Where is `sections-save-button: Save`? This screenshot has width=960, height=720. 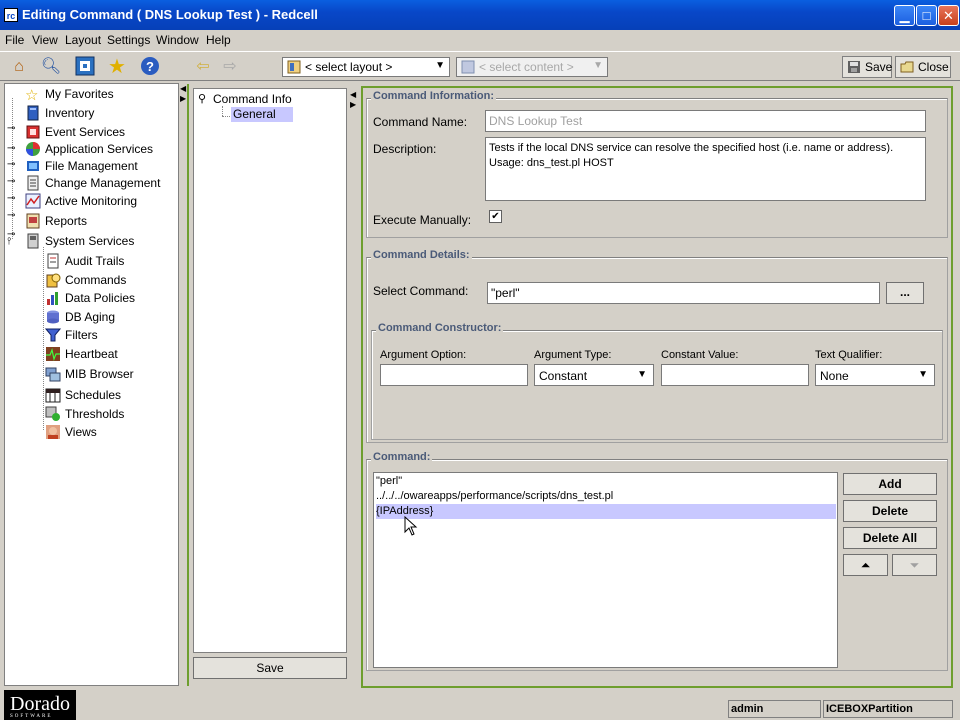 sections-save-button: Save is located at coordinates (270, 668).